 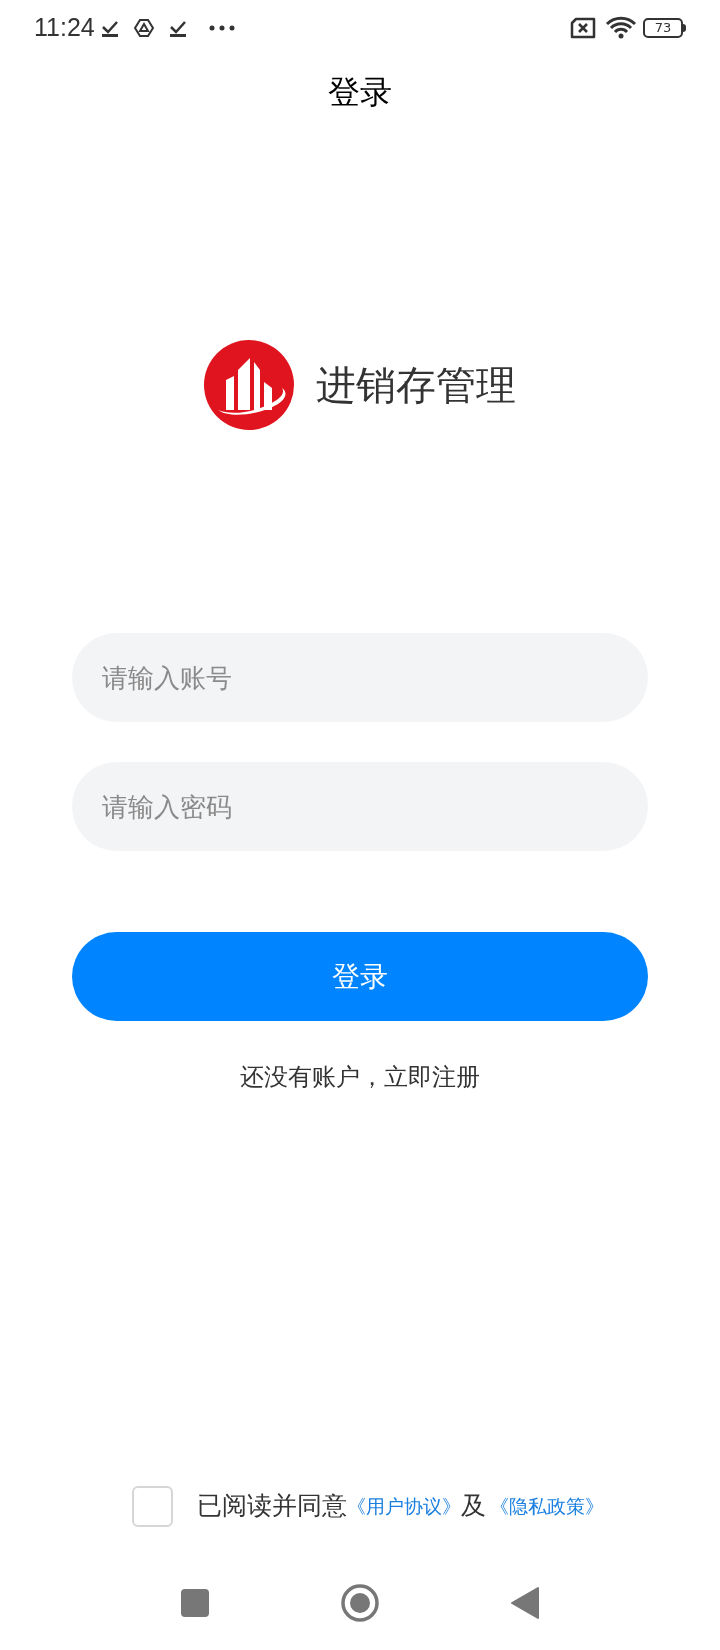 I want to click on app-name: 进销存管理, so click(x=416, y=385).